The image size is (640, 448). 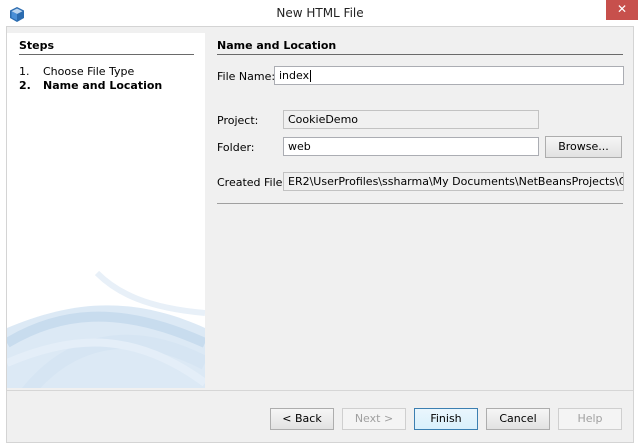 I want to click on project-label: Project:, so click(x=238, y=120).